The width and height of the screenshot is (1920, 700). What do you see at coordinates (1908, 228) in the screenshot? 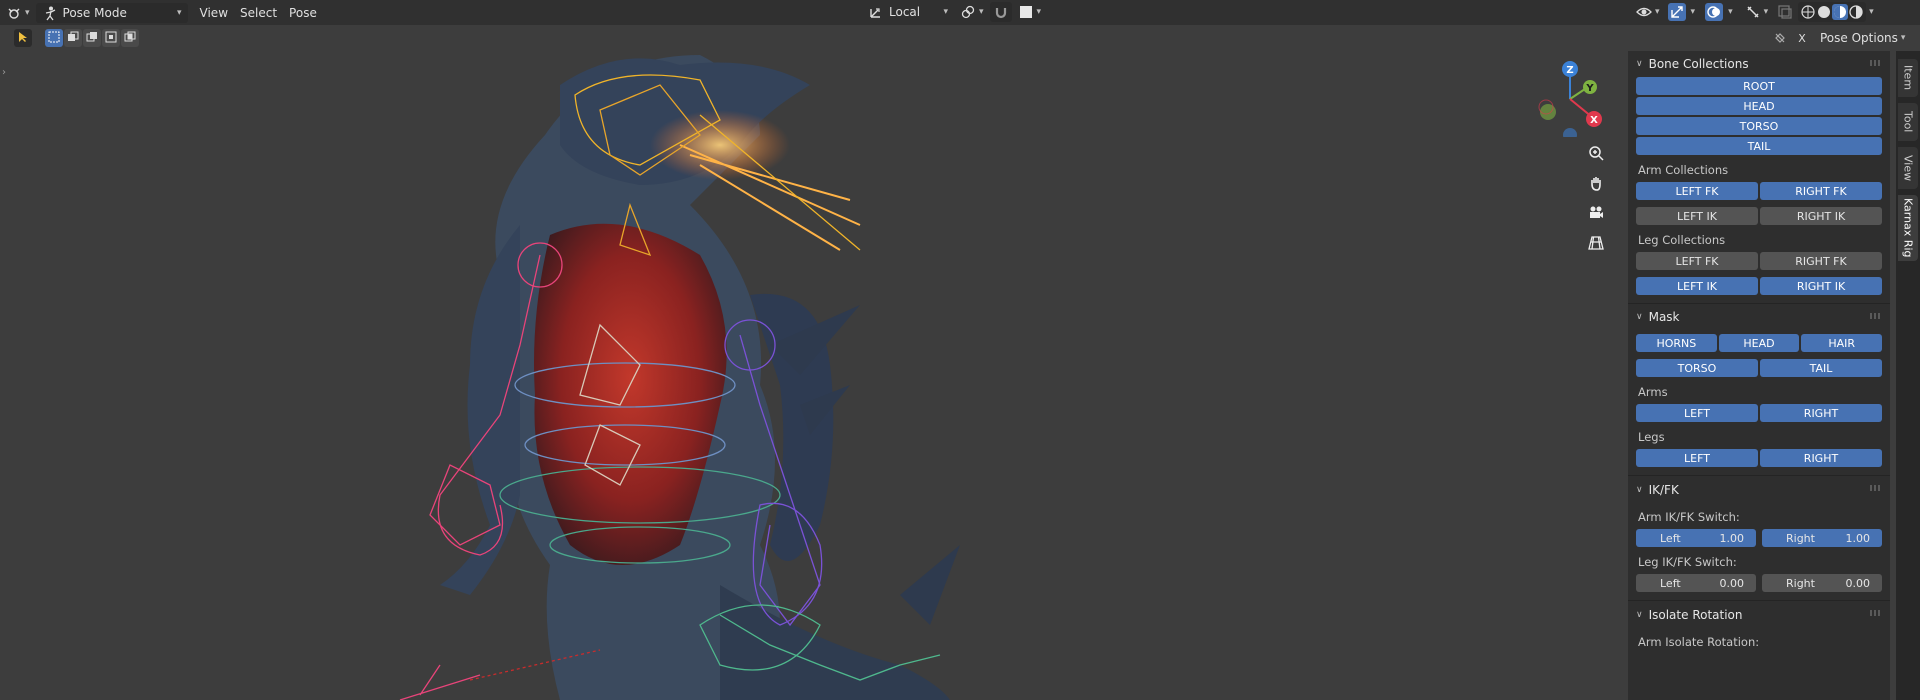
I see `tab-karnax-rig: Karnax Rig` at bounding box center [1908, 228].